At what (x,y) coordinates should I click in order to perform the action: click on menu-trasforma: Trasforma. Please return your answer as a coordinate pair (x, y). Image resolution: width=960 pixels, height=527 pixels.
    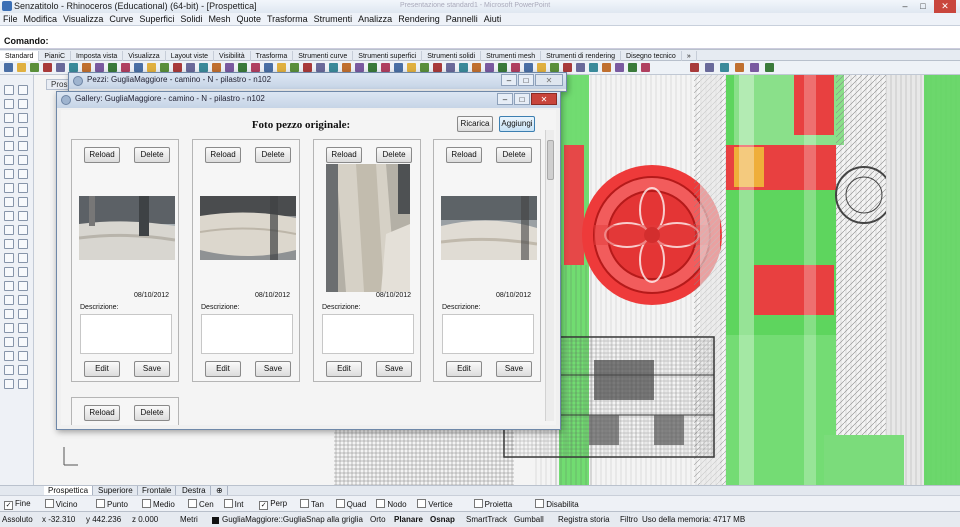
    Looking at the image, I should click on (287, 19).